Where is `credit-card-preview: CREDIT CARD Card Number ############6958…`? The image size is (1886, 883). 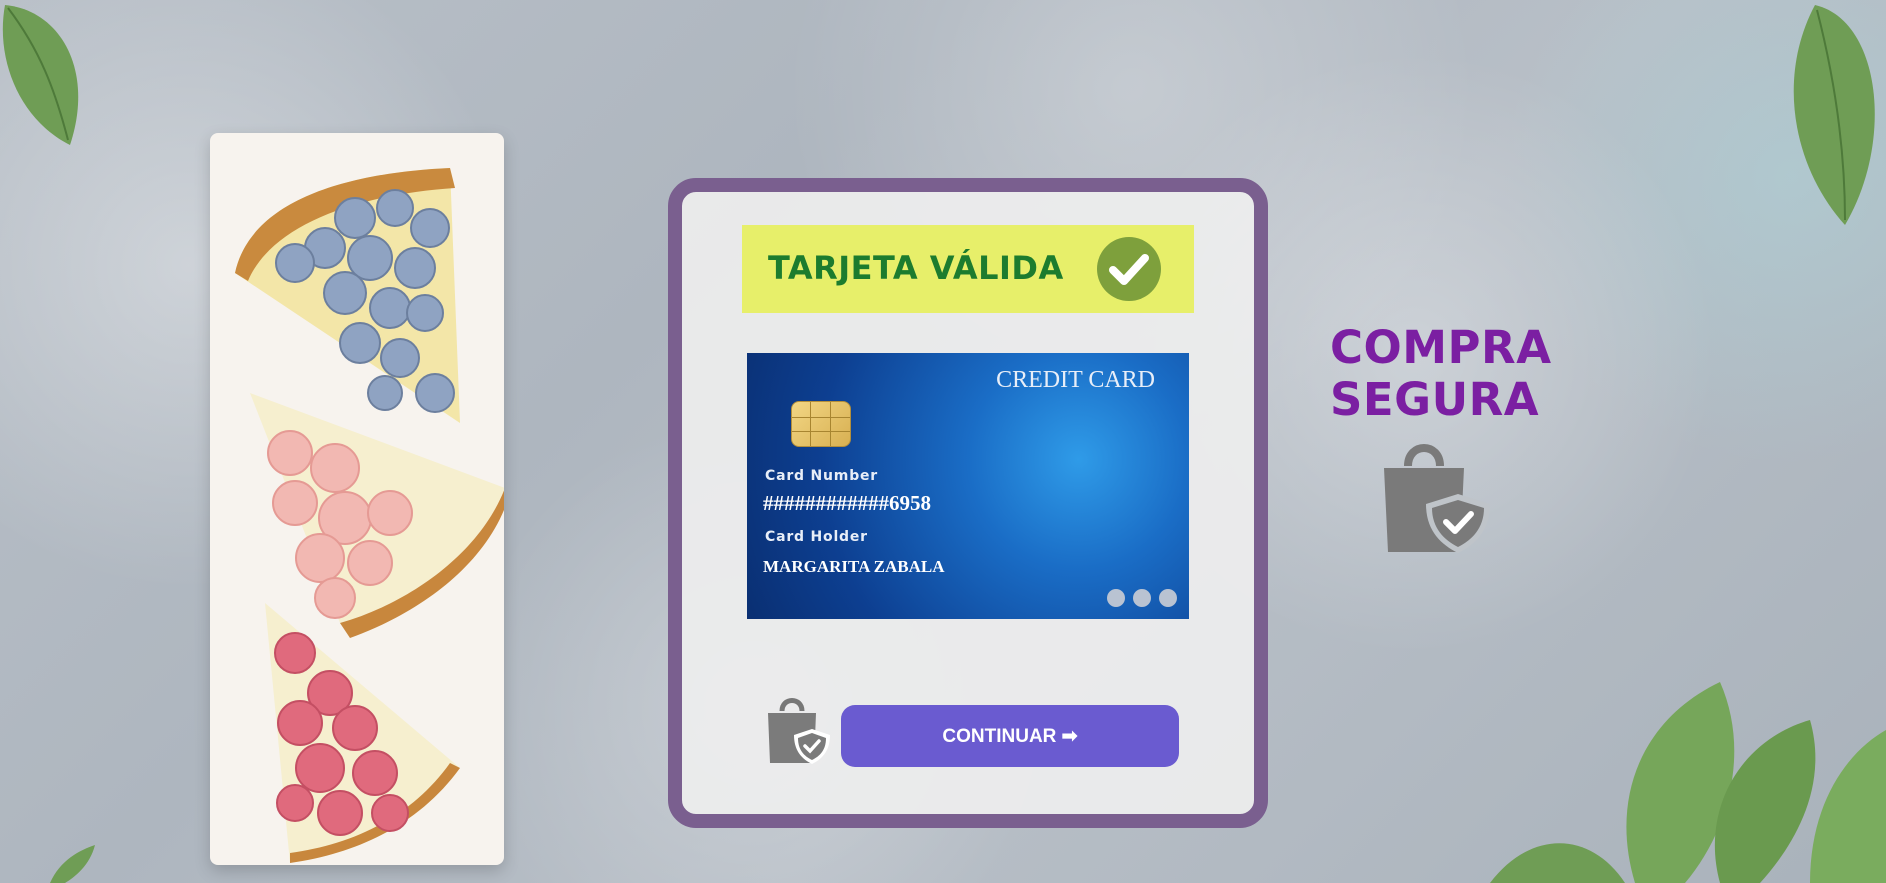
credit-card-preview: CREDIT CARD Card Number ############6958… is located at coordinates (968, 486).